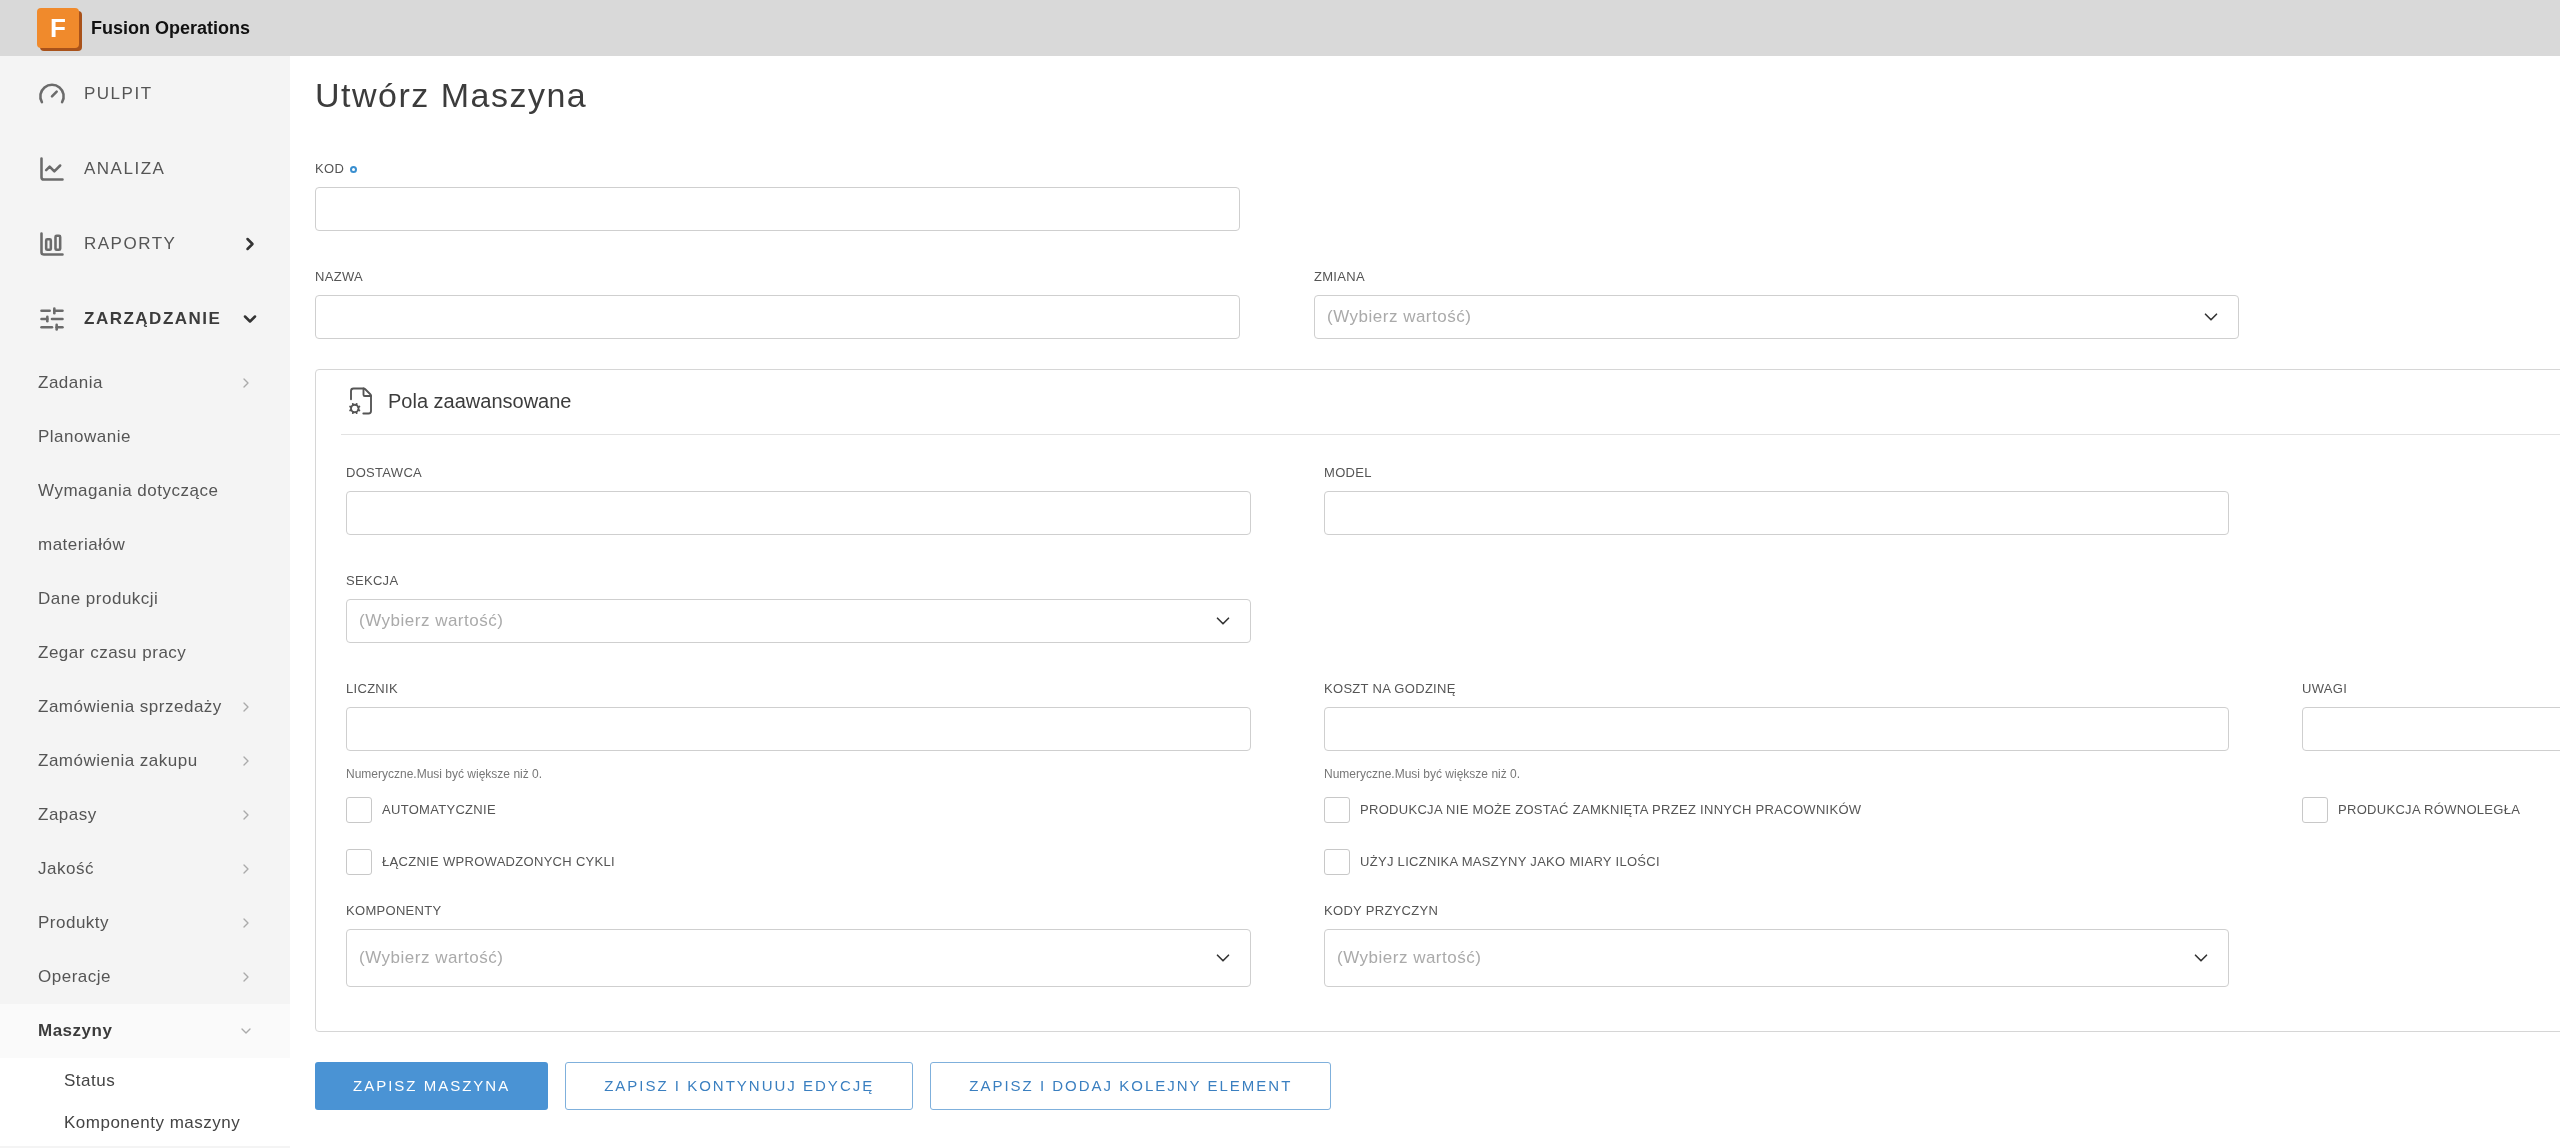 Image resolution: width=2560 pixels, height=1148 pixels. I want to click on sliders-icon, so click(52, 318).